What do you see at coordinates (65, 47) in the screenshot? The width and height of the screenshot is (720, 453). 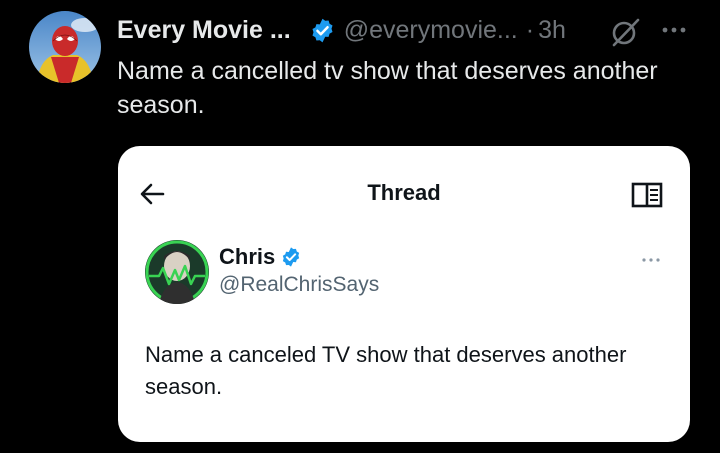 I see `author-avatar` at bounding box center [65, 47].